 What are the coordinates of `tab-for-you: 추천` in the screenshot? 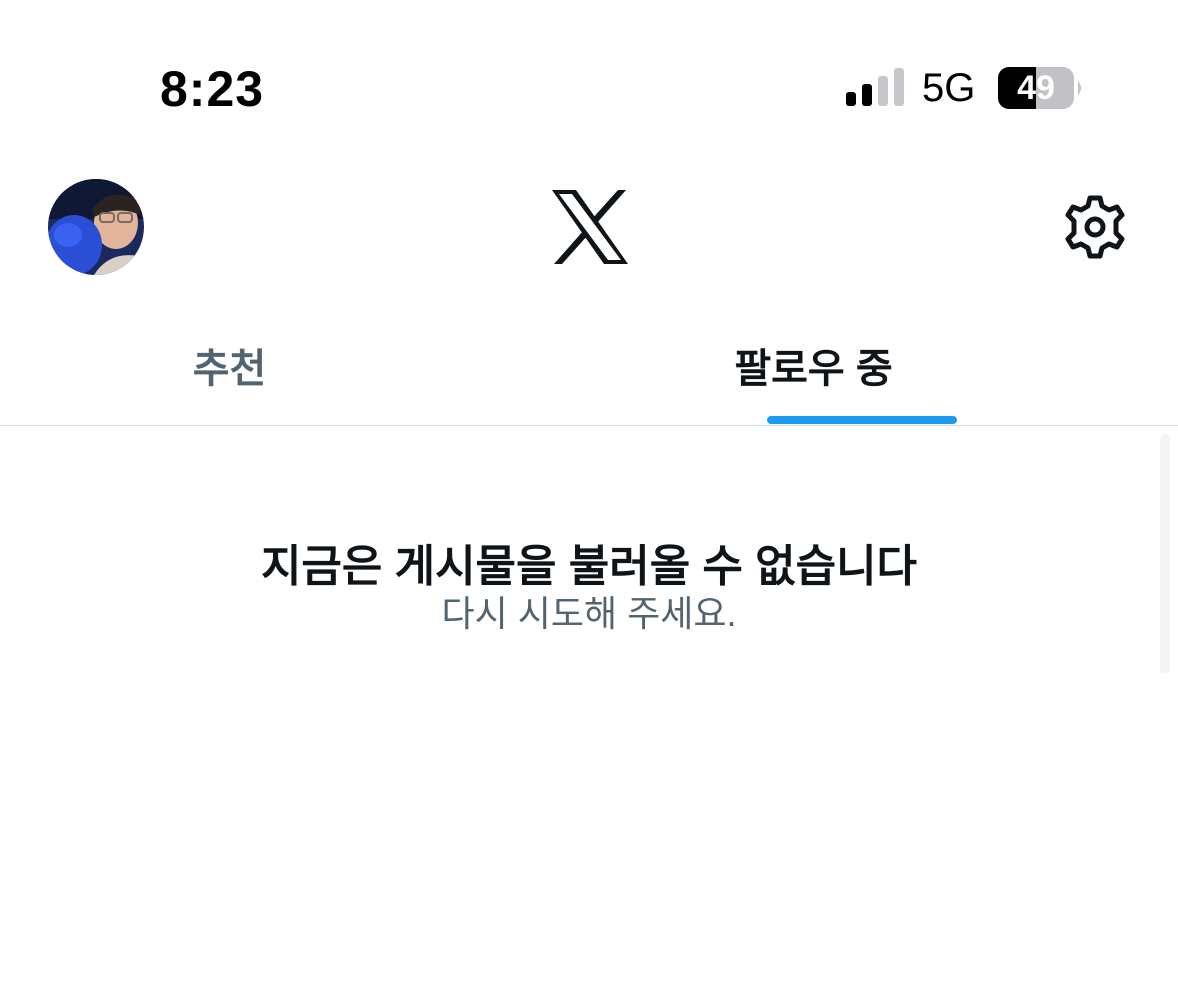 It's located at (294, 371).